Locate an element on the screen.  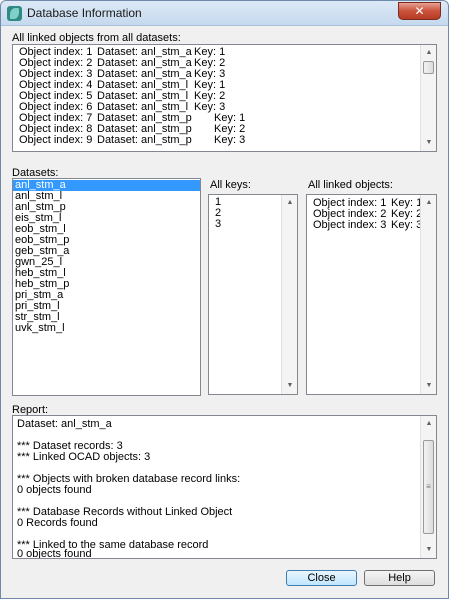
all-linked-label: All linked objects from all datasets: is located at coordinates (96, 38).